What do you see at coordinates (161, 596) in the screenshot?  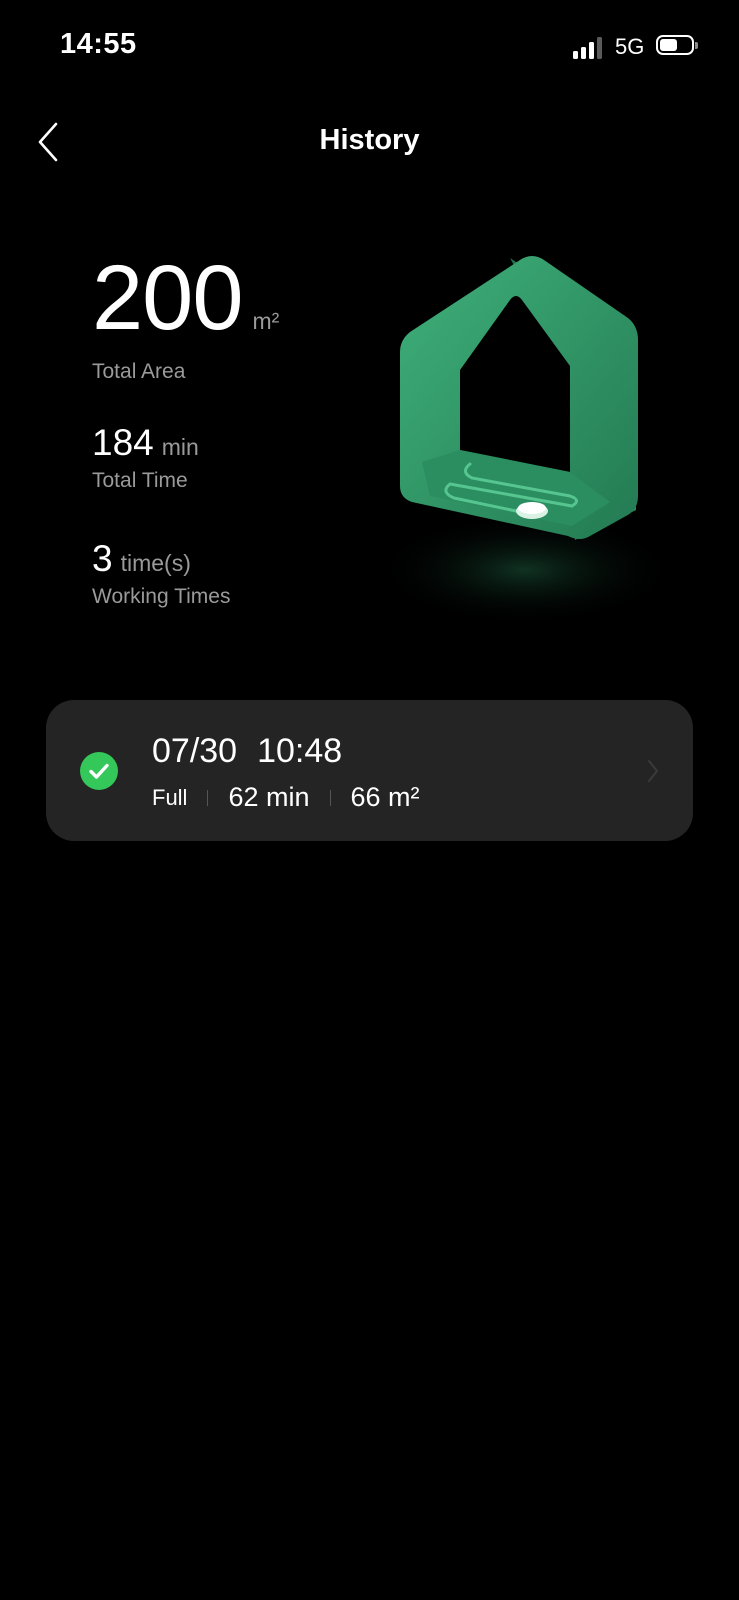 I see `working-times-label: Working Times` at bounding box center [161, 596].